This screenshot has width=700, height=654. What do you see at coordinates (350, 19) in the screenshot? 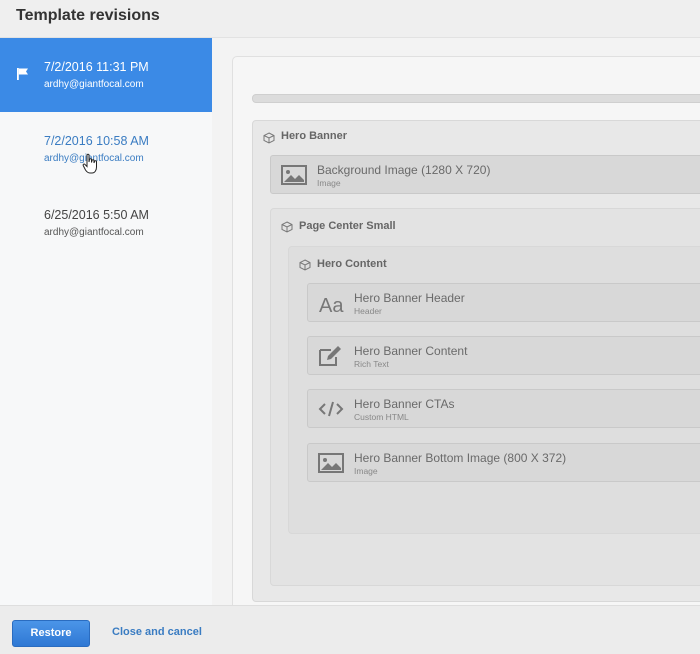
I see `modal-header: Template revisions` at bounding box center [350, 19].